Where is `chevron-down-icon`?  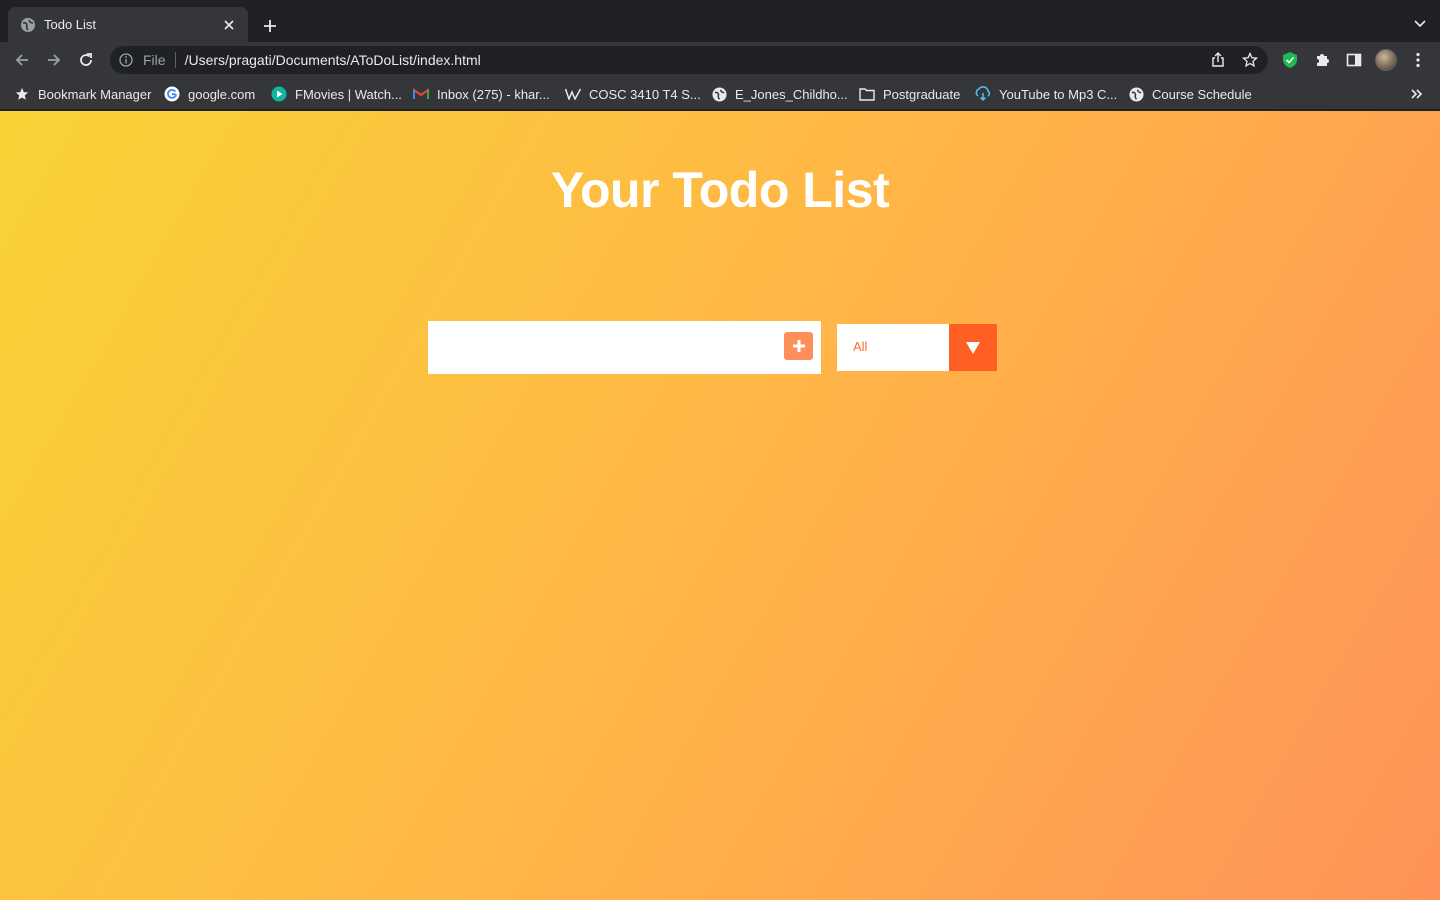
chevron-down-icon is located at coordinates (1420, 24).